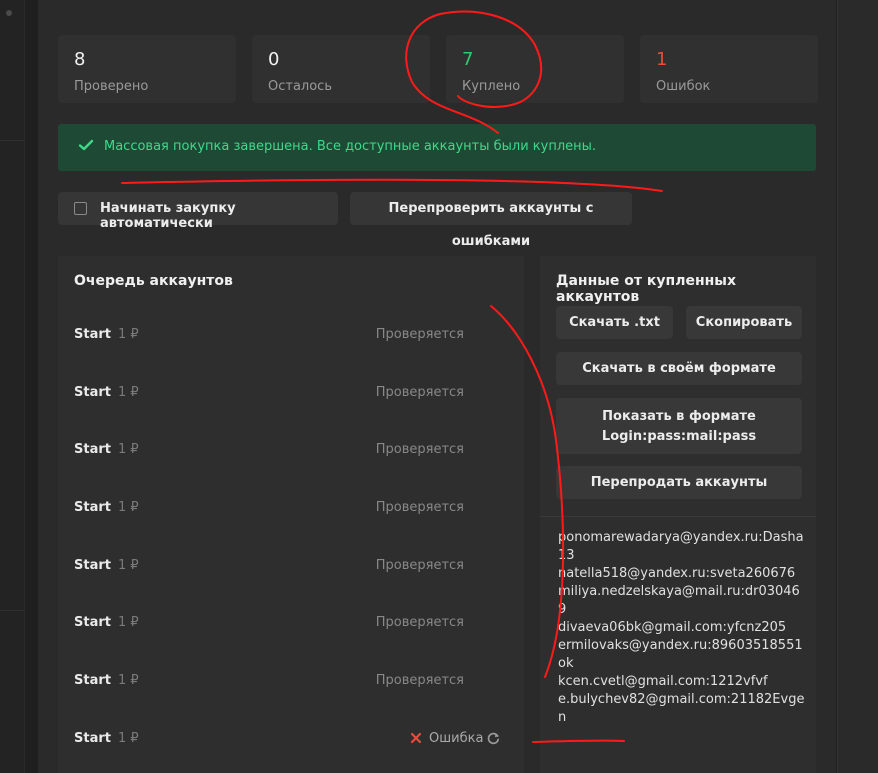  What do you see at coordinates (679, 426) in the screenshot?
I see `show-format-button: Показать в формате Login:pass:mail:pass` at bounding box center [679, 426].